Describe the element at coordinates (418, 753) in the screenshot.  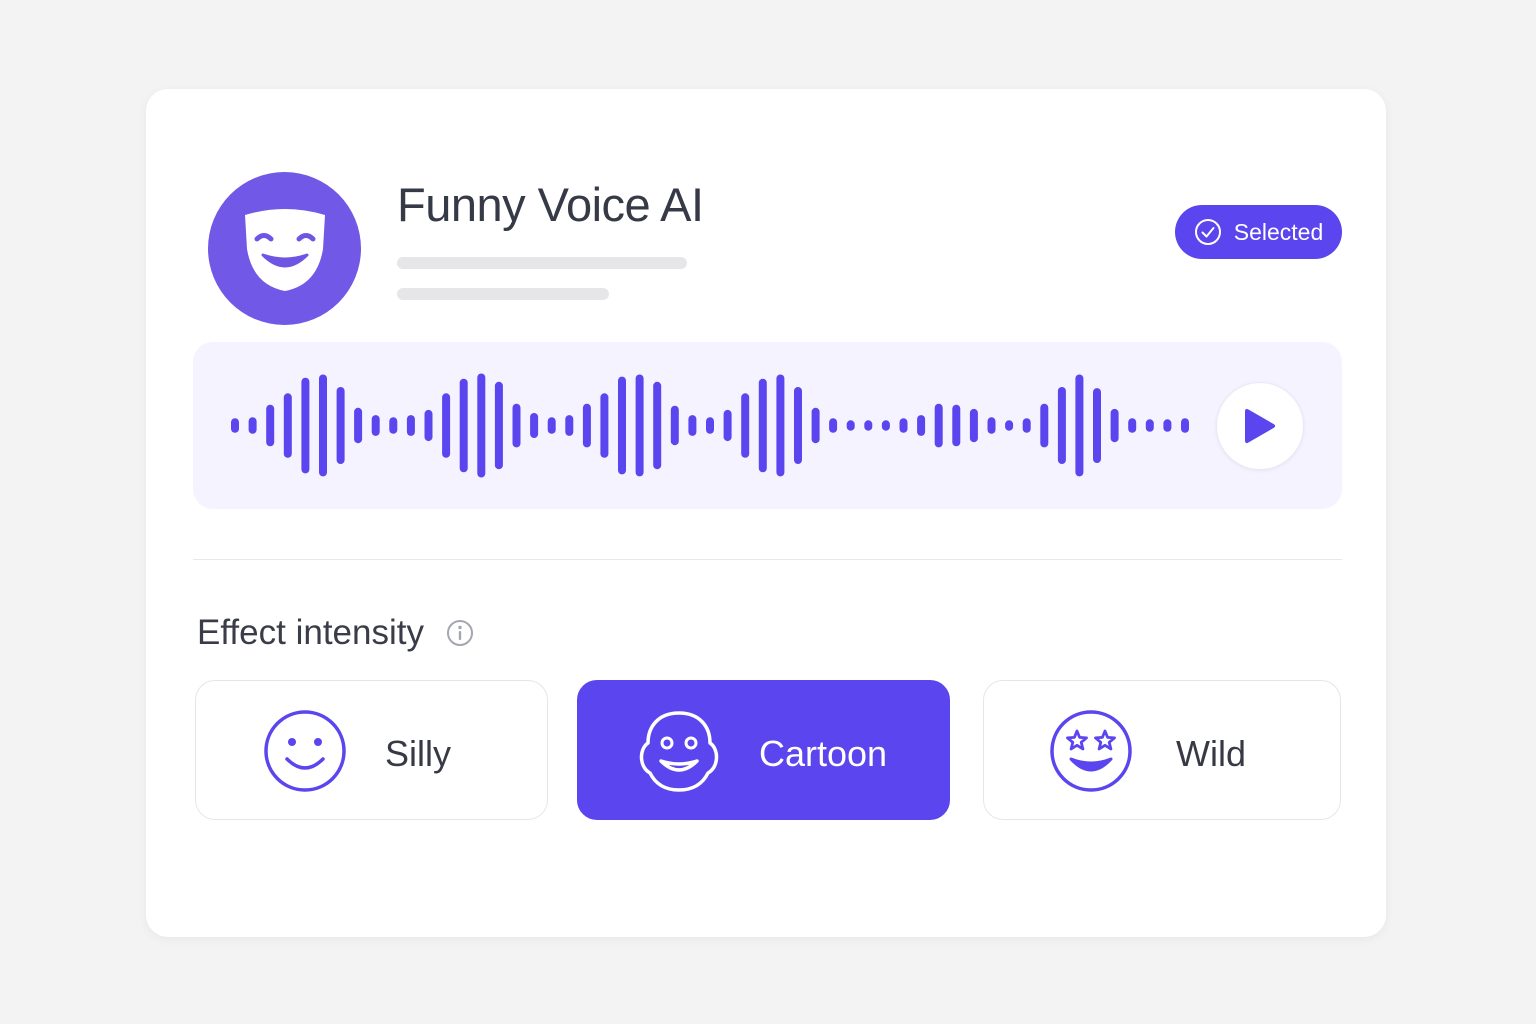
I see `option-silly-label: Silly` at that location.